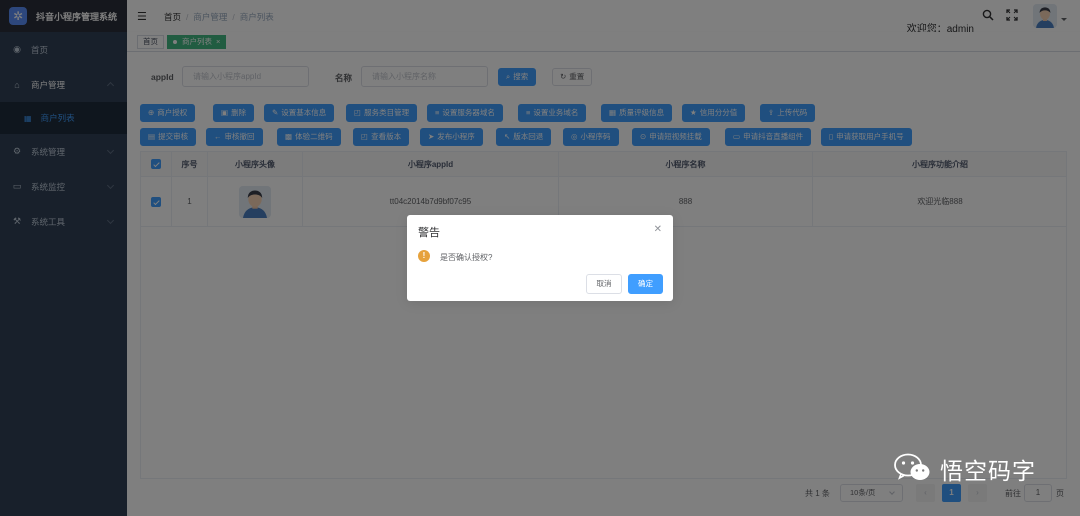 The image size is (1080, 516). I want to click on warning-icon: !, so click(424, 256).